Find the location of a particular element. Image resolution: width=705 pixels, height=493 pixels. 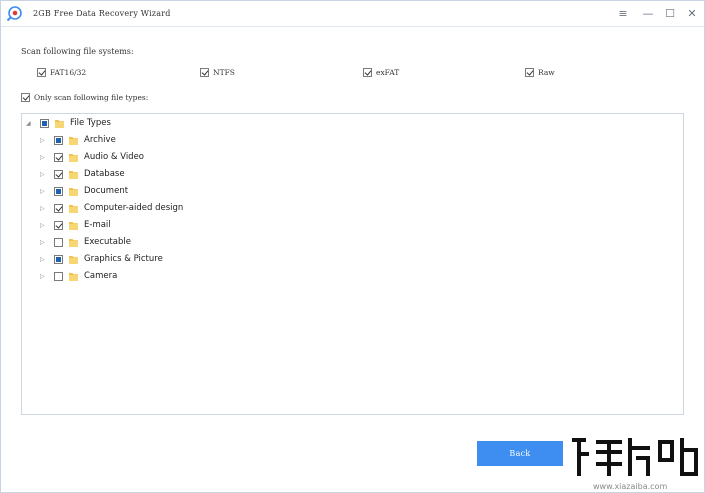

filesystems-label: Scan following file systems: is located at coordinates (77, 51).